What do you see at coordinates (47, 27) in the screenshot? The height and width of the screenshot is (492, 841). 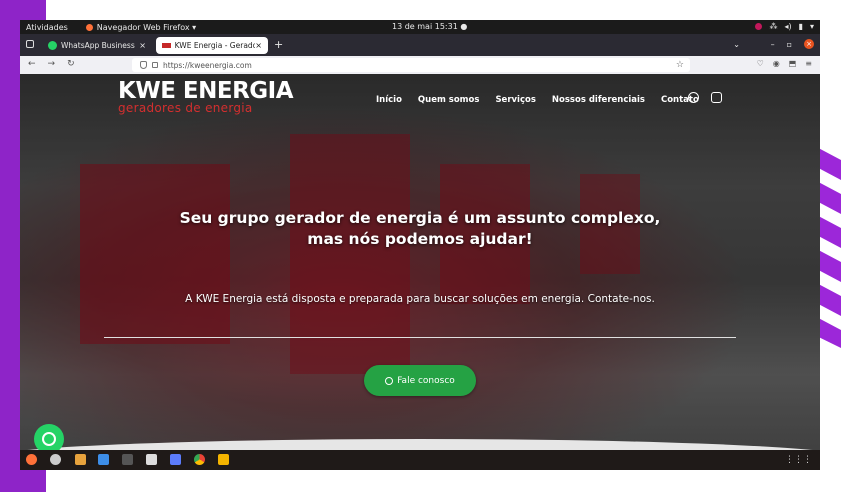 I see `activities-button: Atividades` at bounding box center [47, 27].